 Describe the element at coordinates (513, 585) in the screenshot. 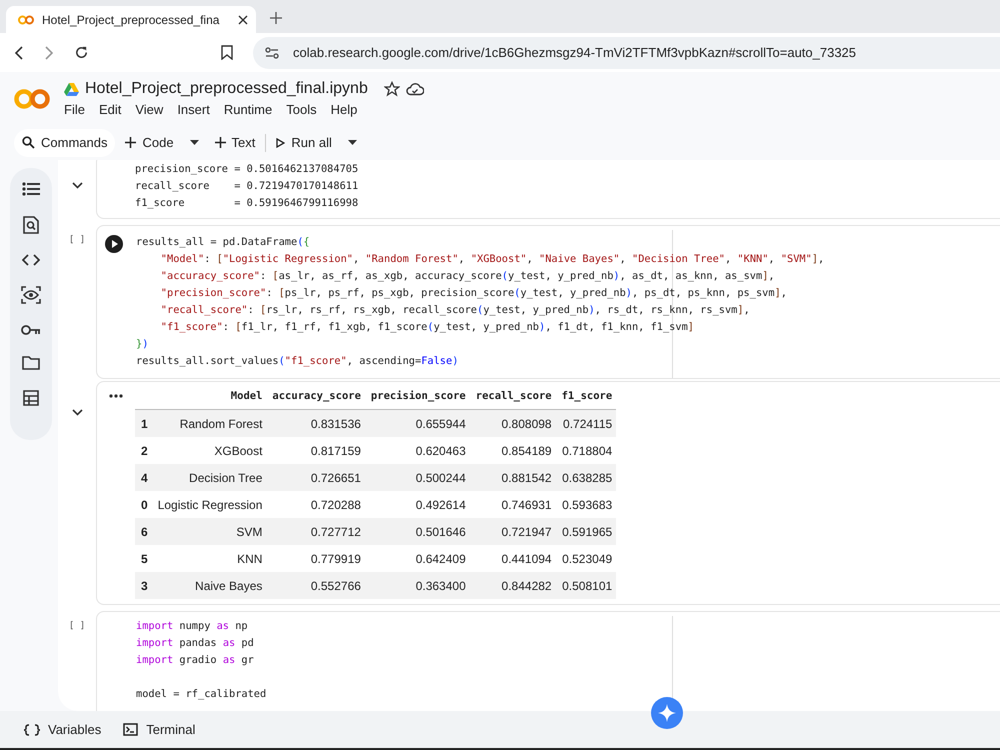

I see `table-cell: 0.844282` at that location.